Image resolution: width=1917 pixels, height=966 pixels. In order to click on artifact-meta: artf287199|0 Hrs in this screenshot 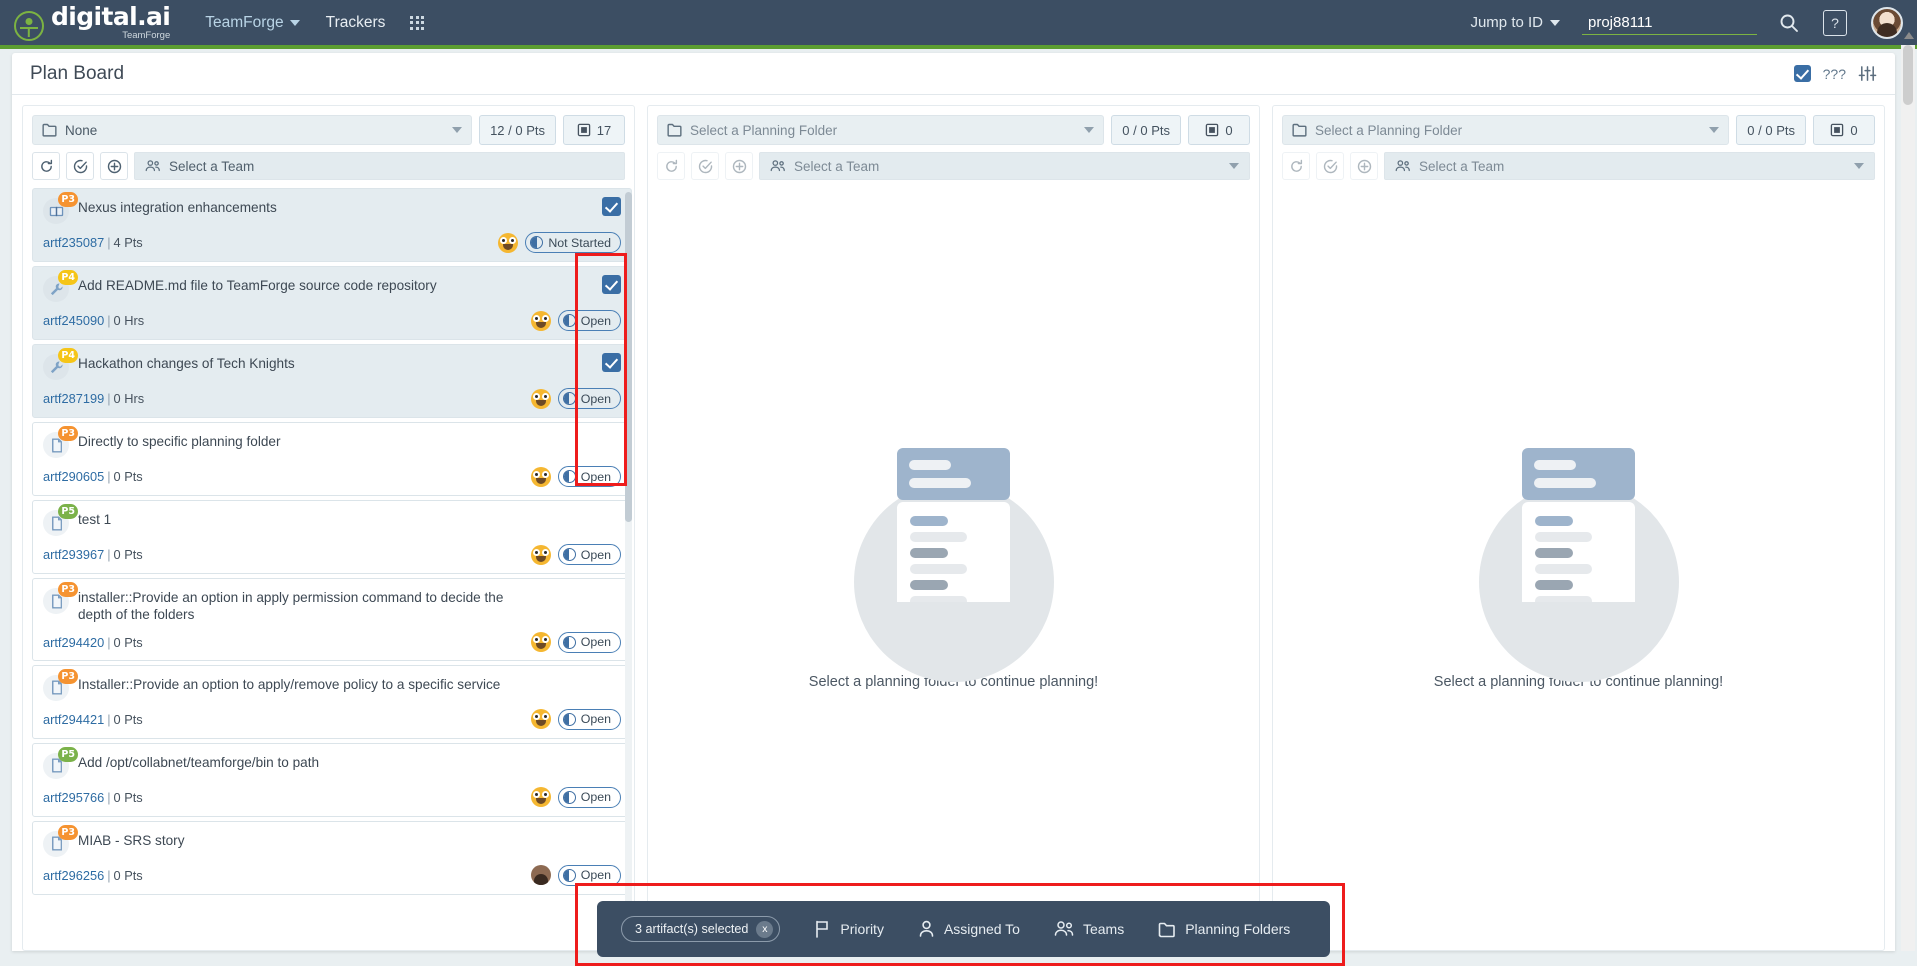, I will do `click(93, 398)`.